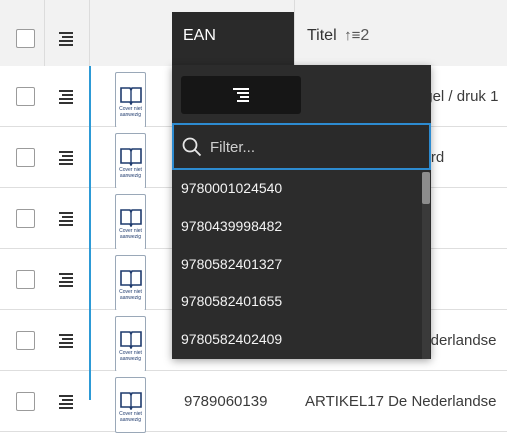 This screenshot has width=507, height=433. What do you see at coordinates (199, 35) in the screenshot?
I see `column-header-ean-label: EAN` at bounding box center [199, 35].